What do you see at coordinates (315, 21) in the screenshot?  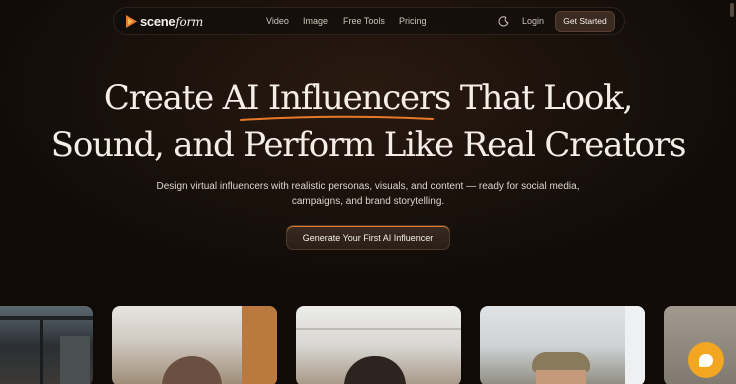 I see `nav-link-image: Image` at bounding box center [315, 21].